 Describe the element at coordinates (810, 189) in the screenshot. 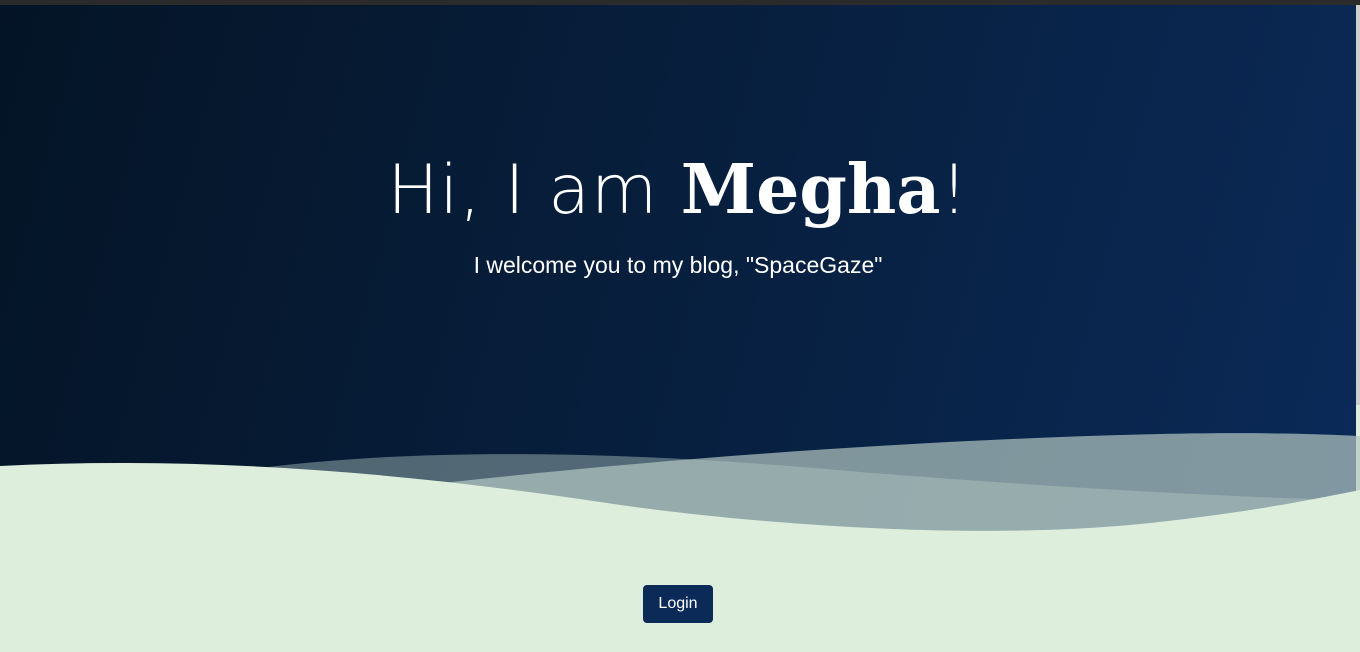

I see `author-name: Megha` at that location.